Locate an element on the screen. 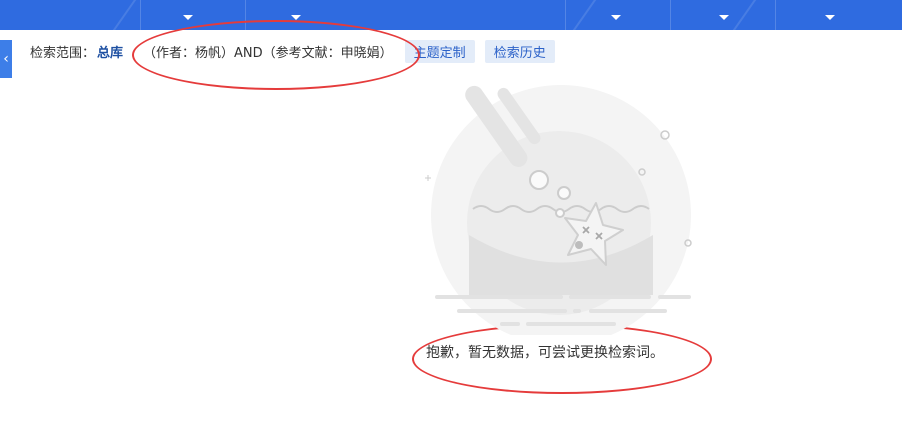  top-navigation-bar is located at coordinates (451, 15).